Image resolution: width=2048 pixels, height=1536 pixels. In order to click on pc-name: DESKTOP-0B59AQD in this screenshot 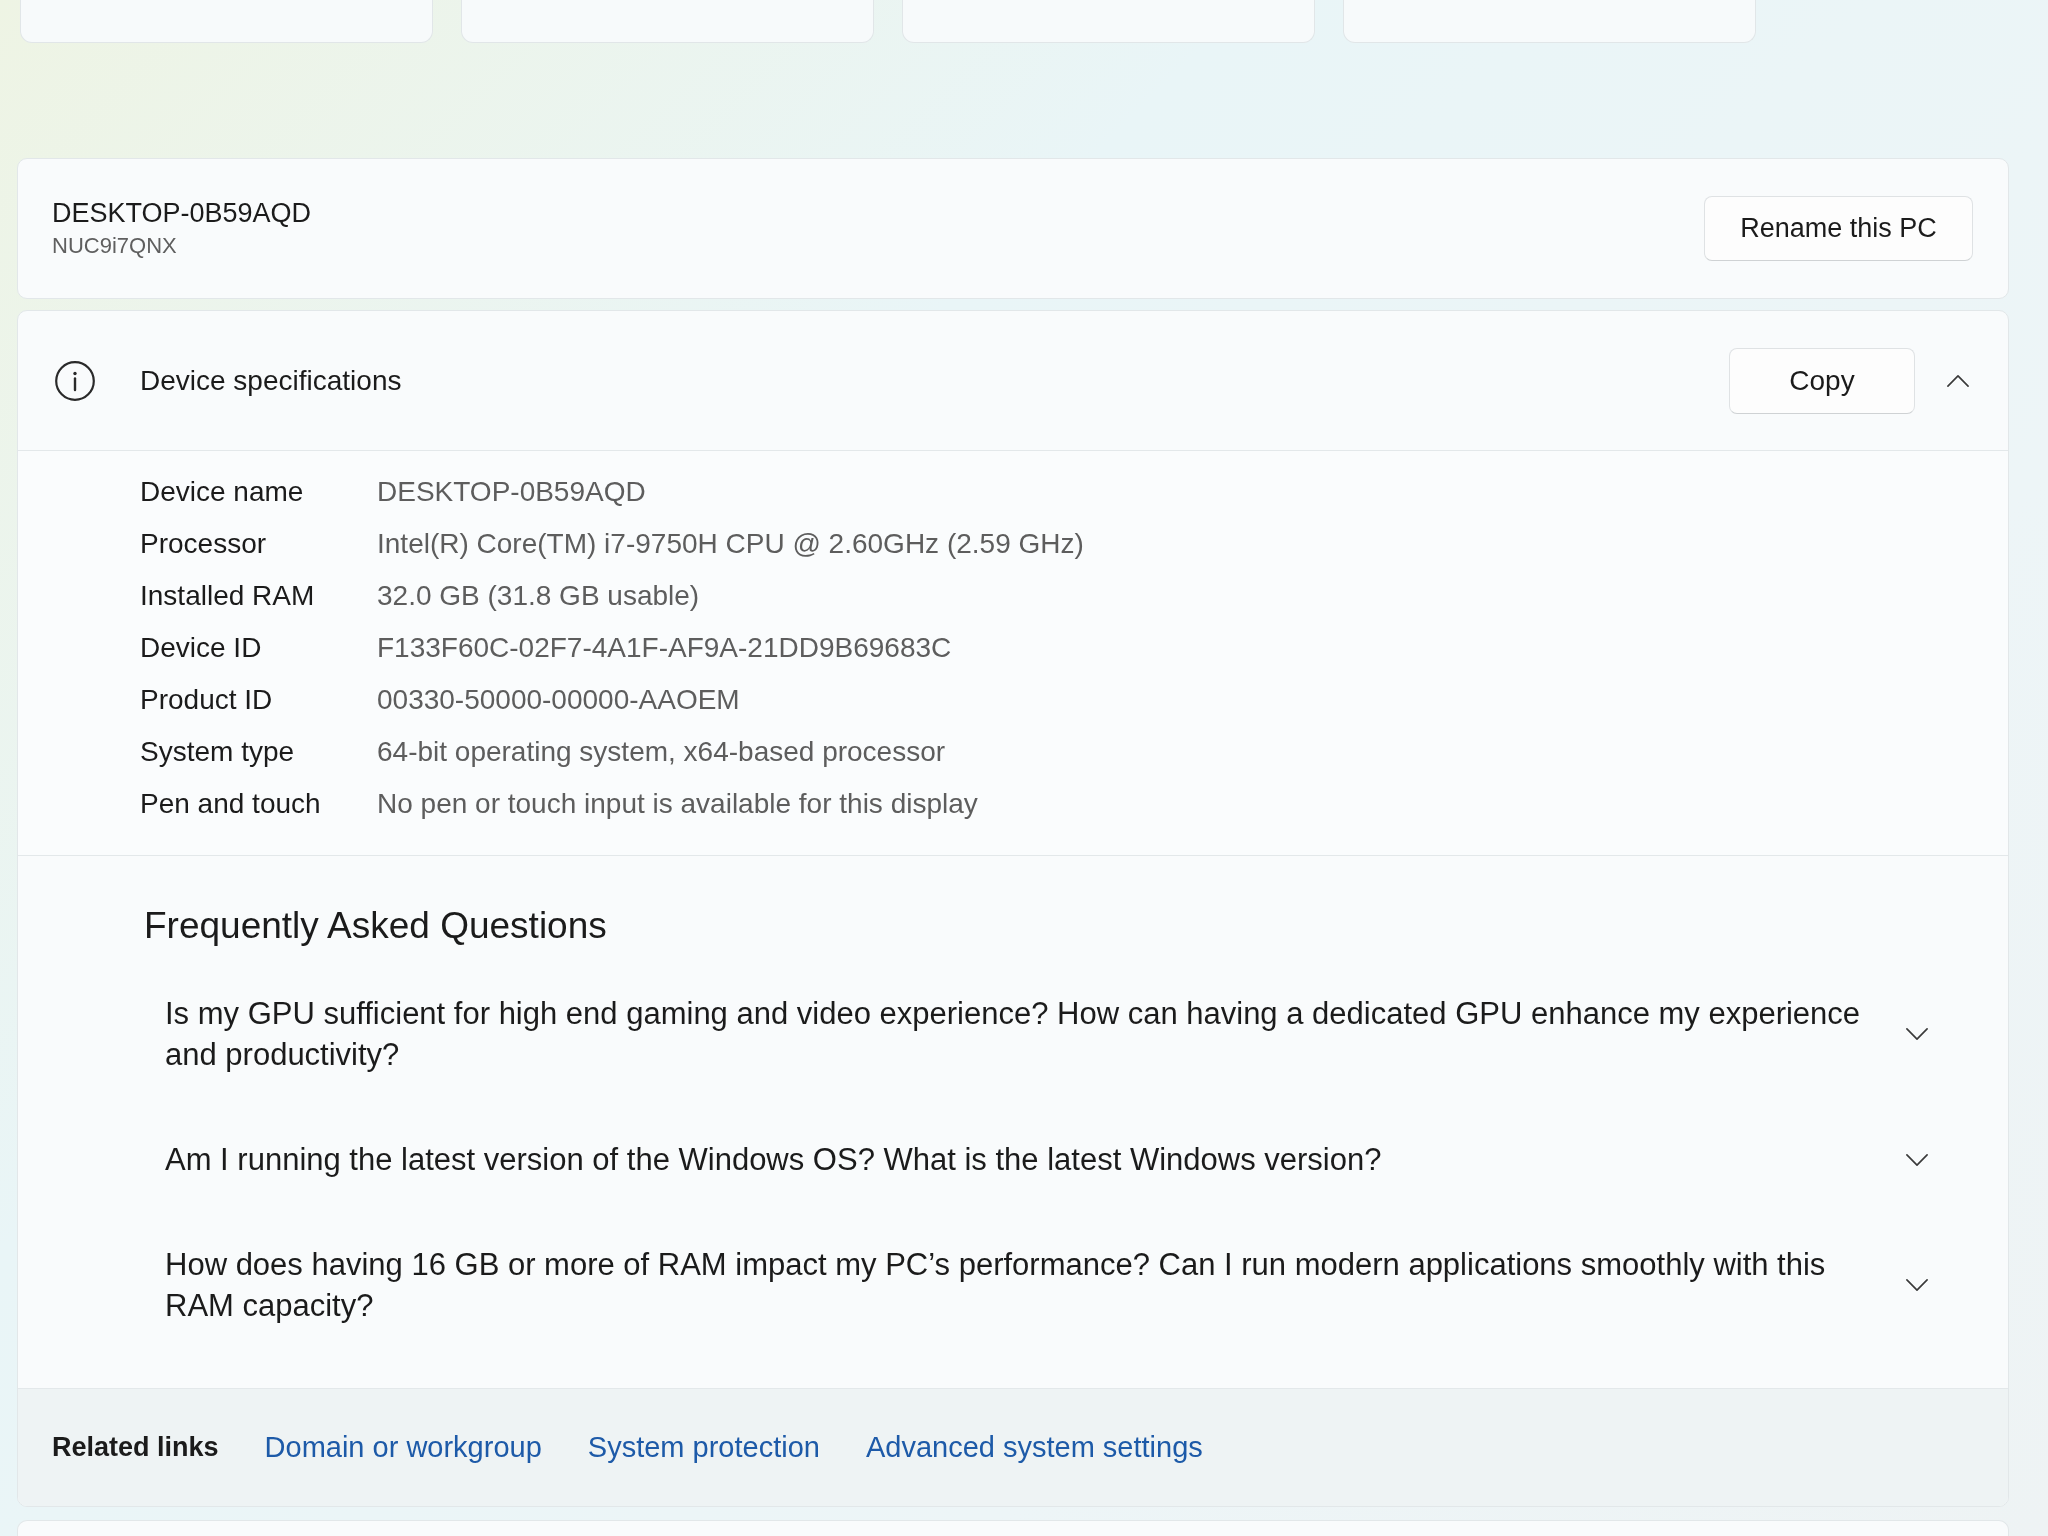, I will do `click(182, 213)`.